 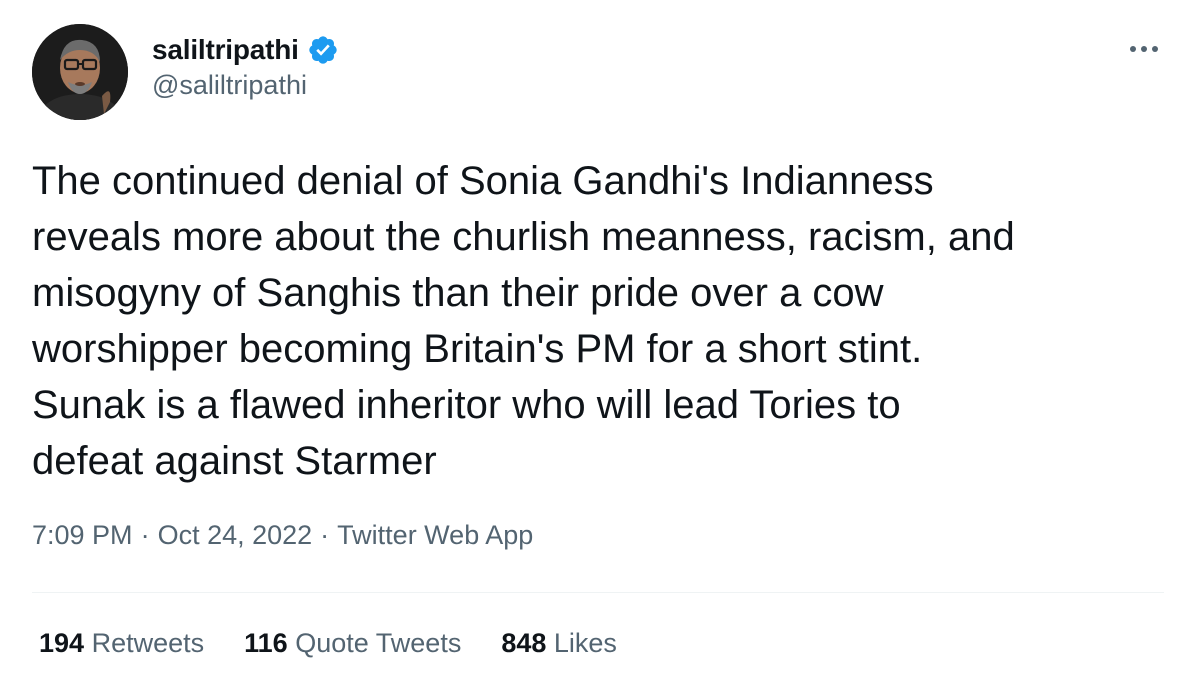 I want to click on tweet-timestamp-link: 7:09 PM · Oct 24, 2022, so click(x=172, y=535).